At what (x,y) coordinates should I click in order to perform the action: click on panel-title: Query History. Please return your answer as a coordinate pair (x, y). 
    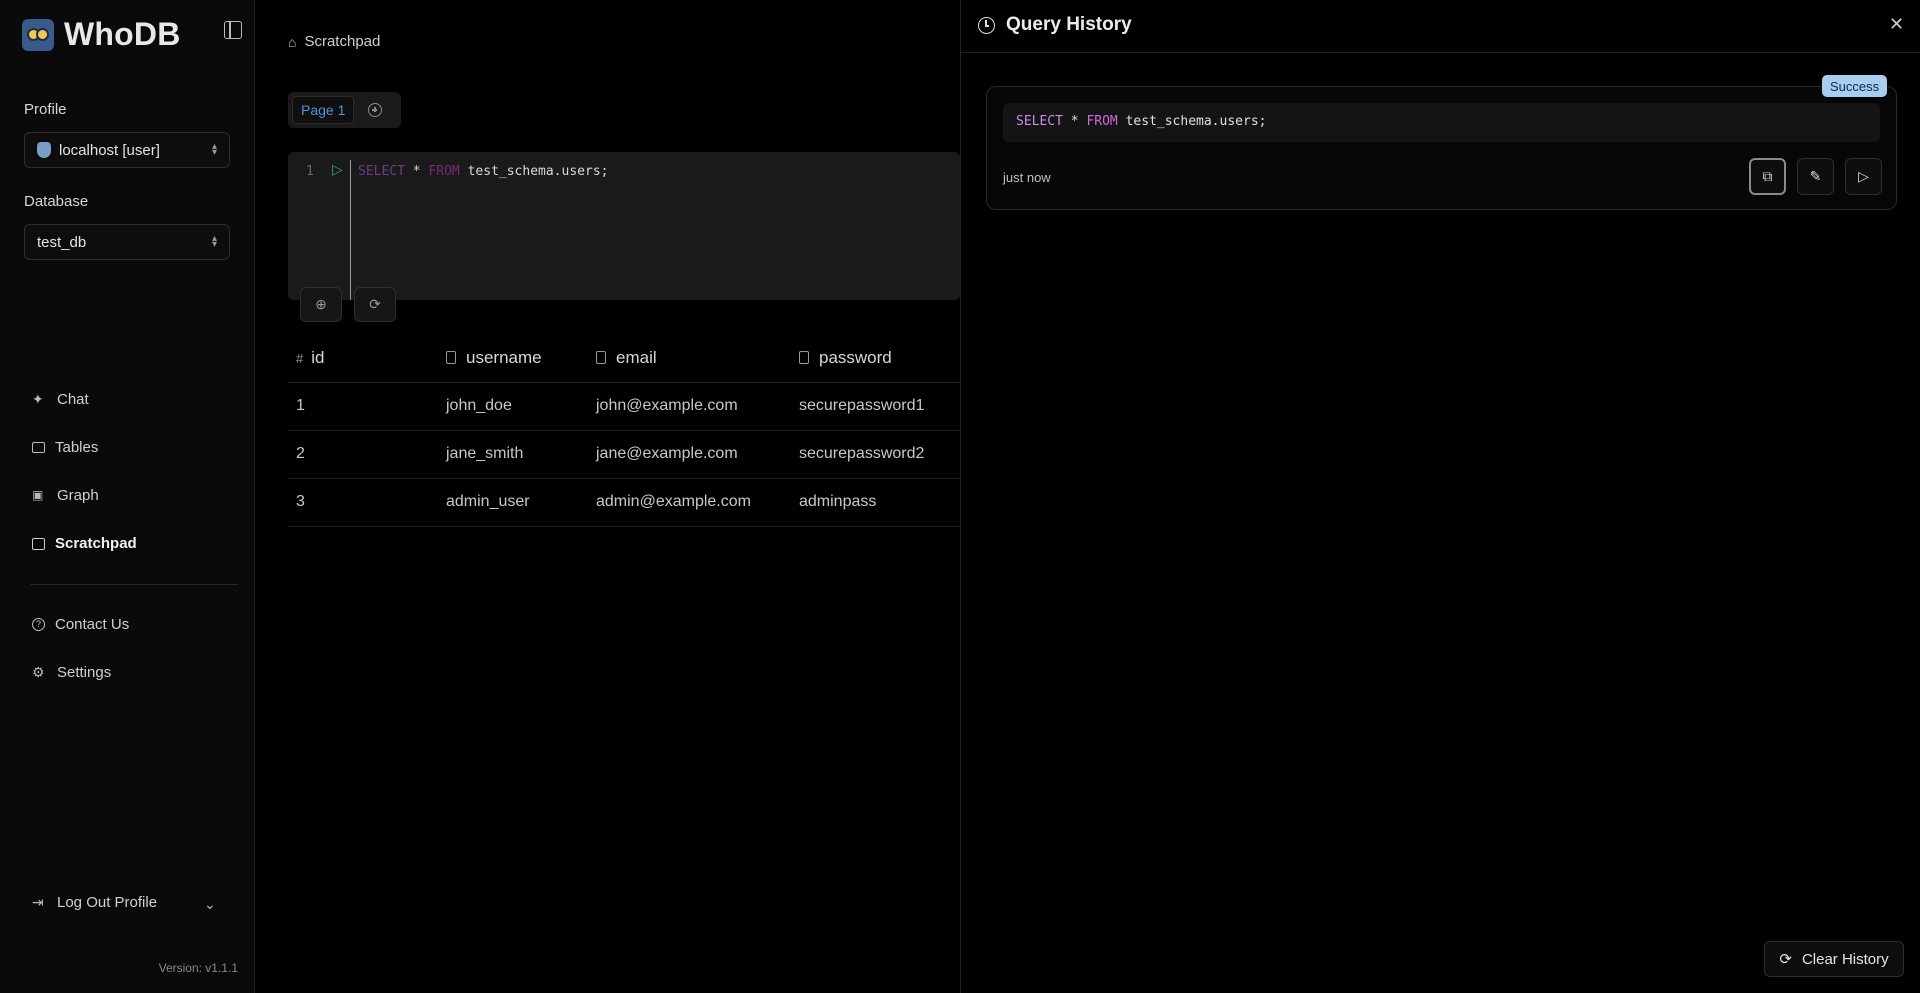
    Looking at the image, I should click on (1069, 24).